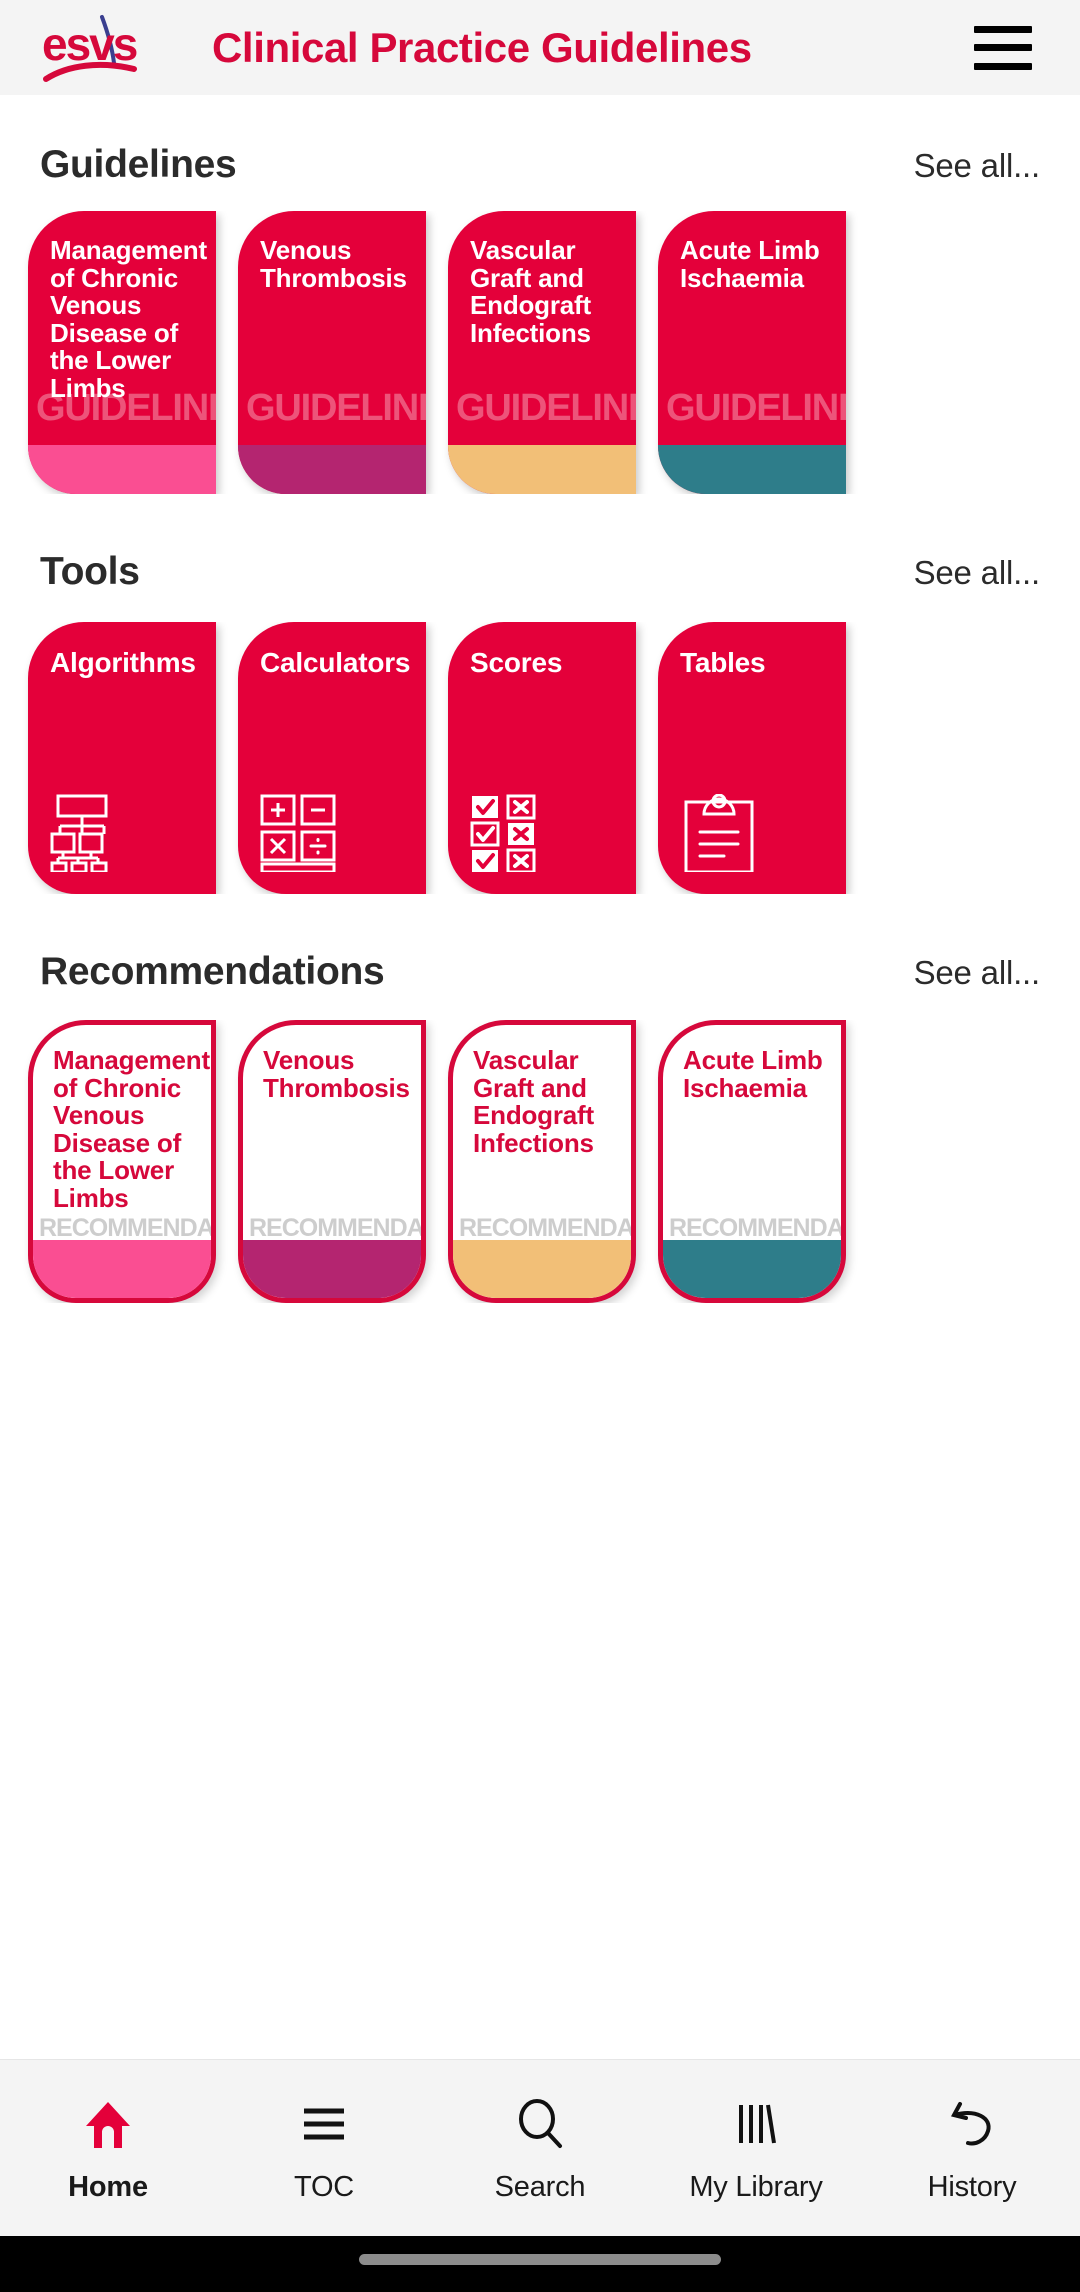 This screenshot has height=2292, width=1080. What do you see at coordinates (719, 833) in the screenshot?
I see `clipboard-icon` at bounding box center [719, 833].